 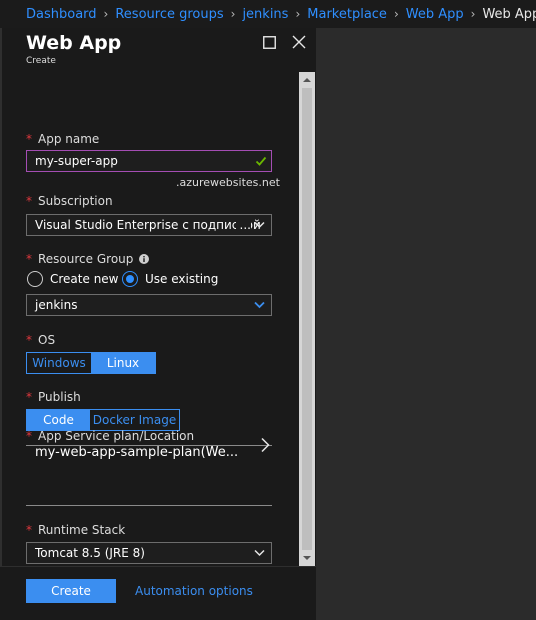 I want to click on os-linux-option: Linux, so click(x=123, y=363).